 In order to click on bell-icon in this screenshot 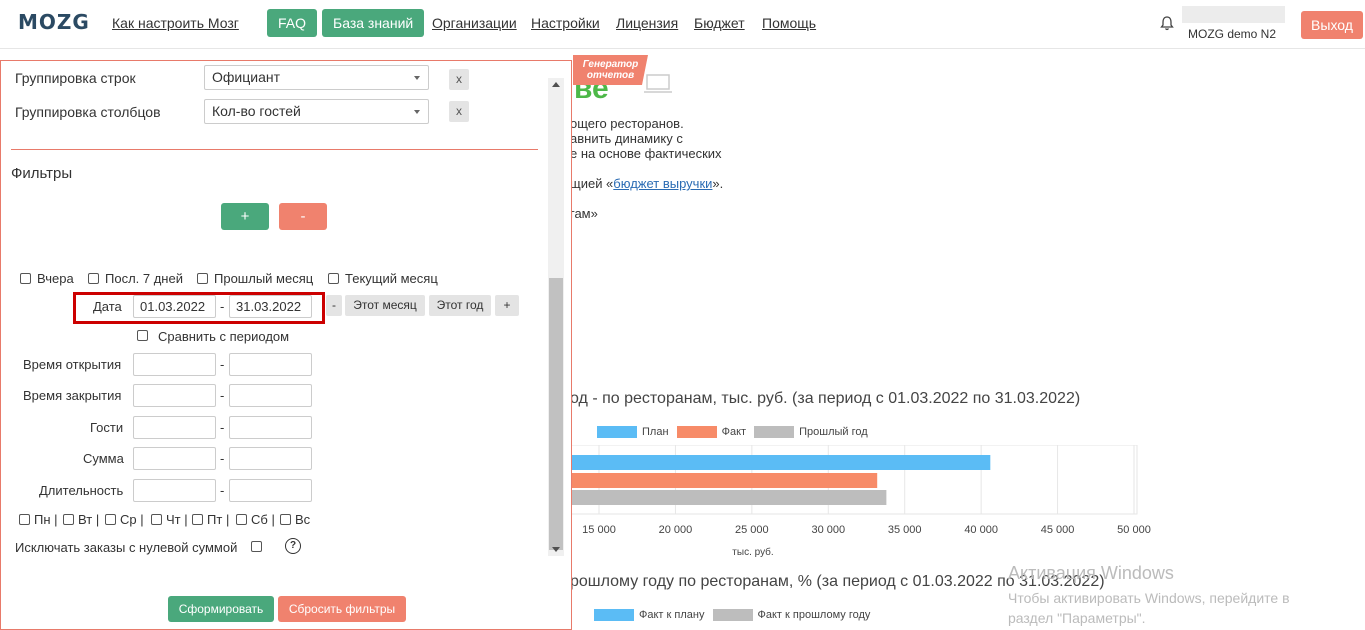, I will do `click(1167, 23)`.